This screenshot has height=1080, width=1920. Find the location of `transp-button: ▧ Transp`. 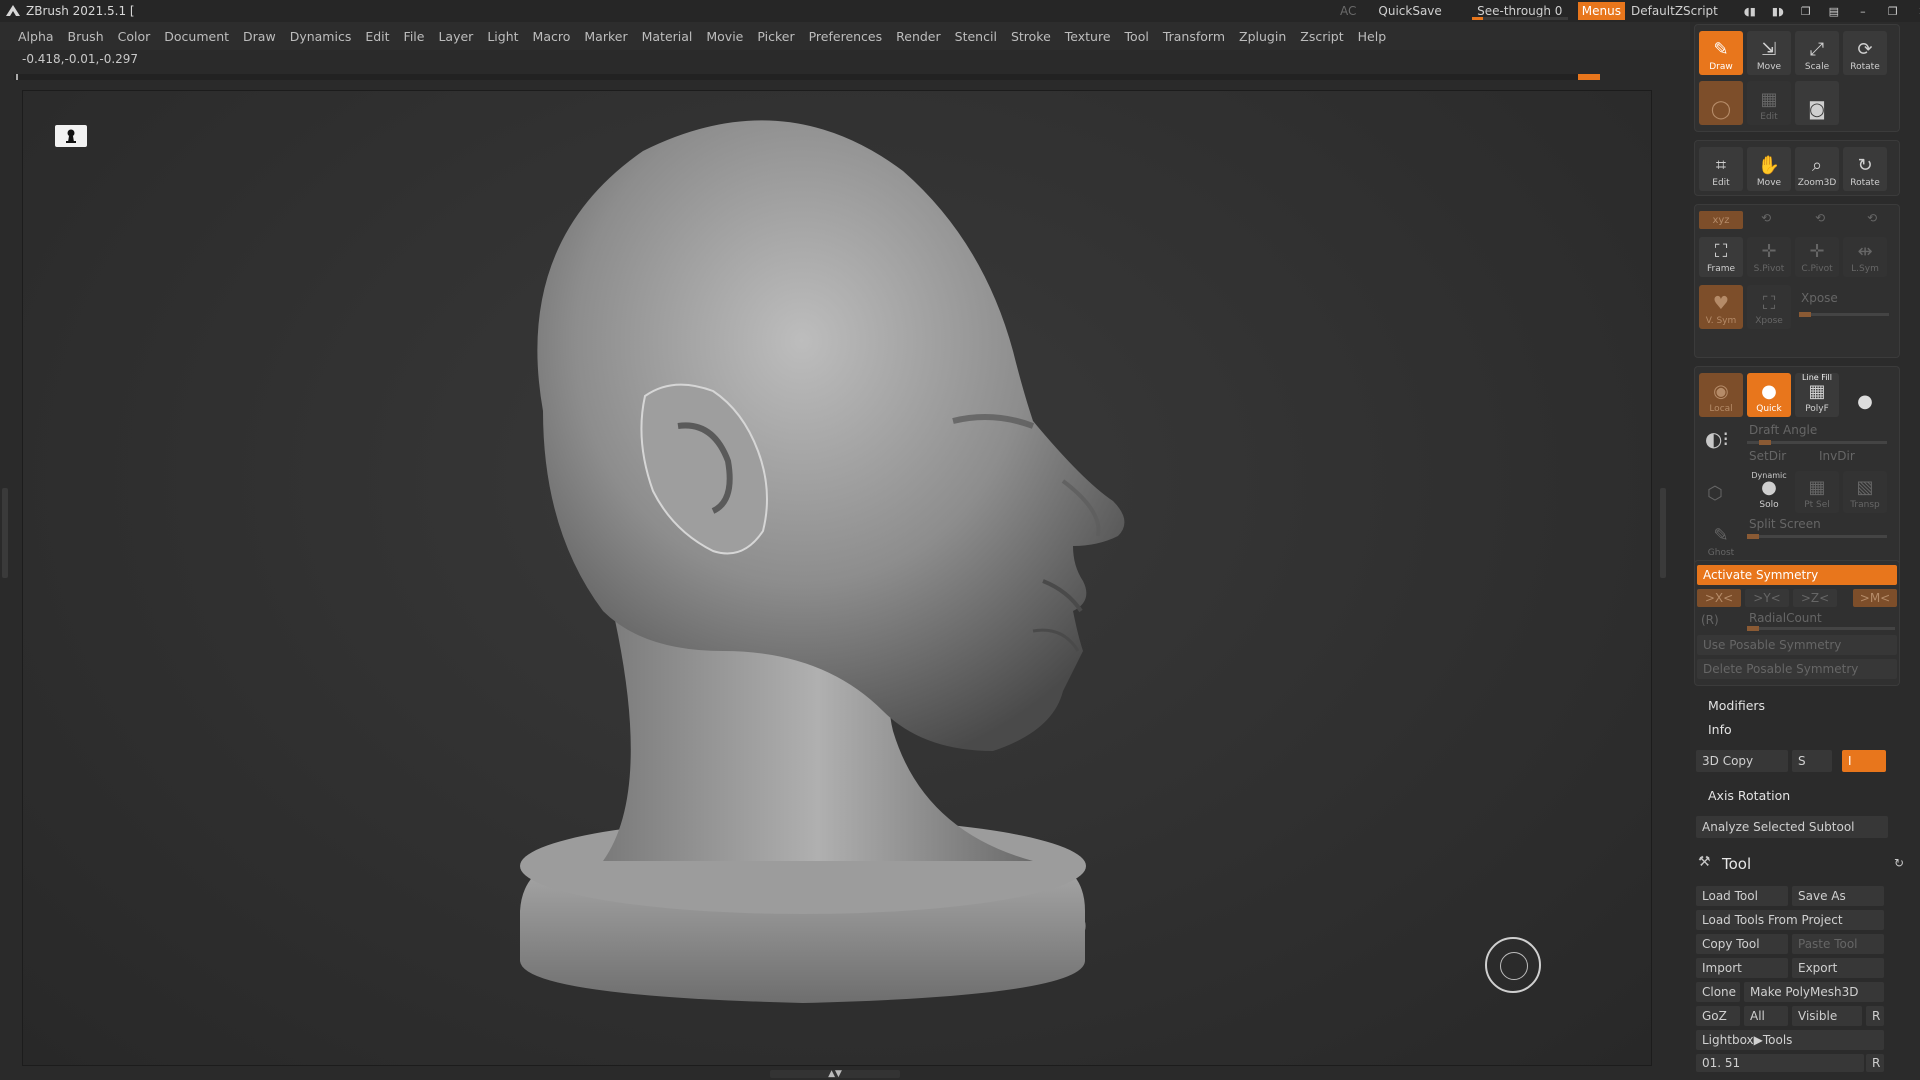

transp-button: ▧ Transp is located at coordinates (1865, 492).